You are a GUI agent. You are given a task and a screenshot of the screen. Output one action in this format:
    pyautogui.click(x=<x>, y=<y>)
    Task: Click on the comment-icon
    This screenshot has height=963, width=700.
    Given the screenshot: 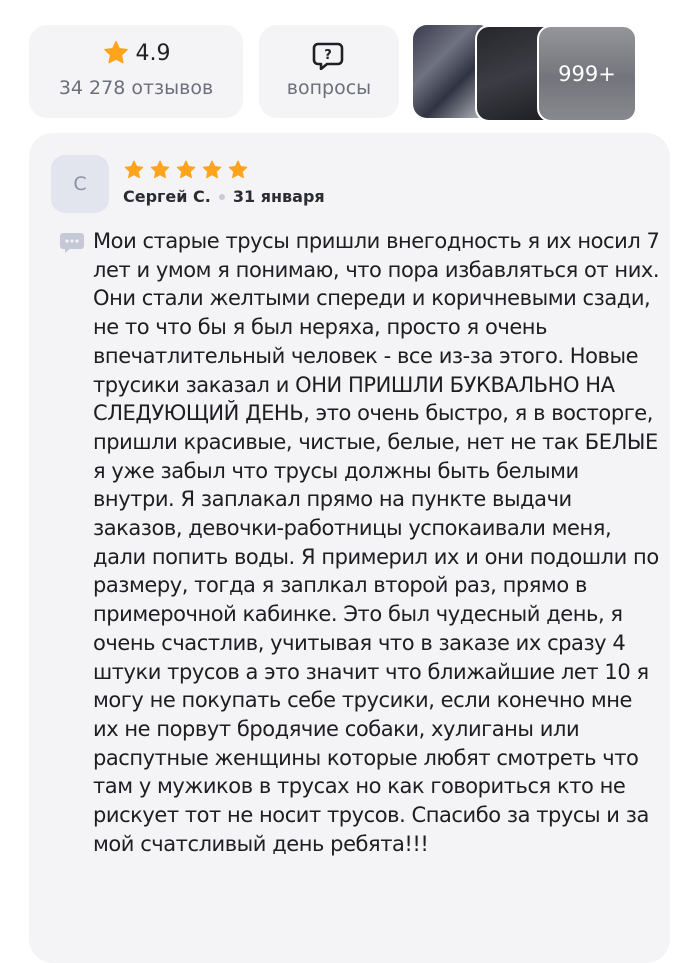 What is the action you would take?
    pyautogui.click(x=72, y=243)
    